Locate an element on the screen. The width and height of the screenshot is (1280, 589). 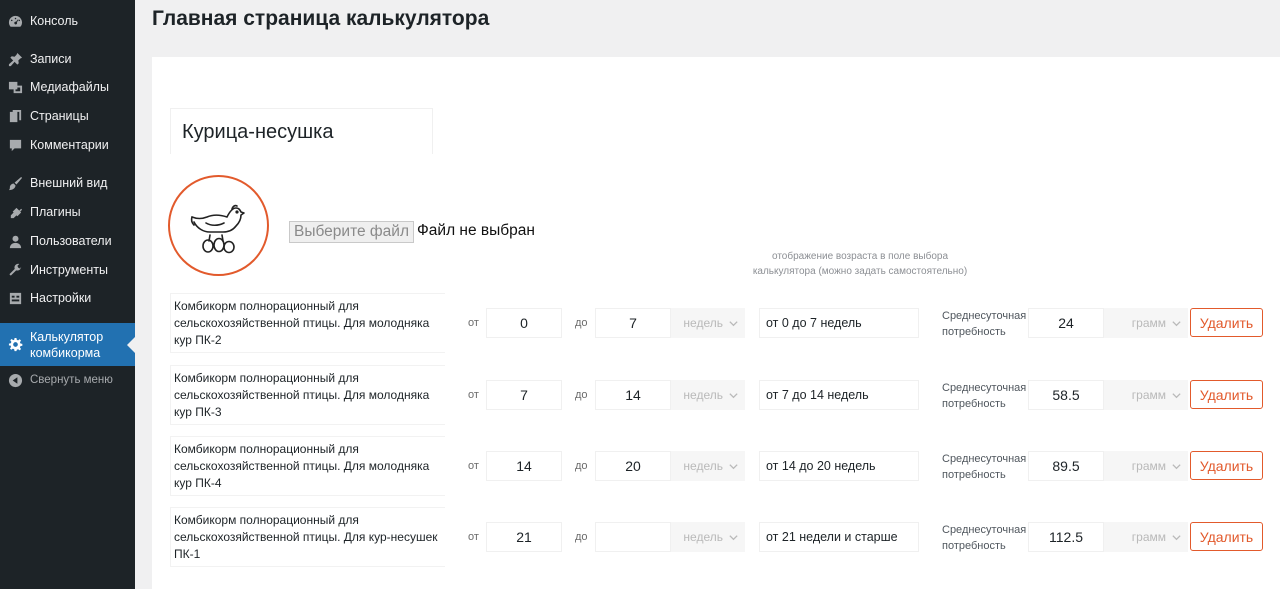
collapse-menu-button: Свернуть меню is located at coordinates (67, 380).